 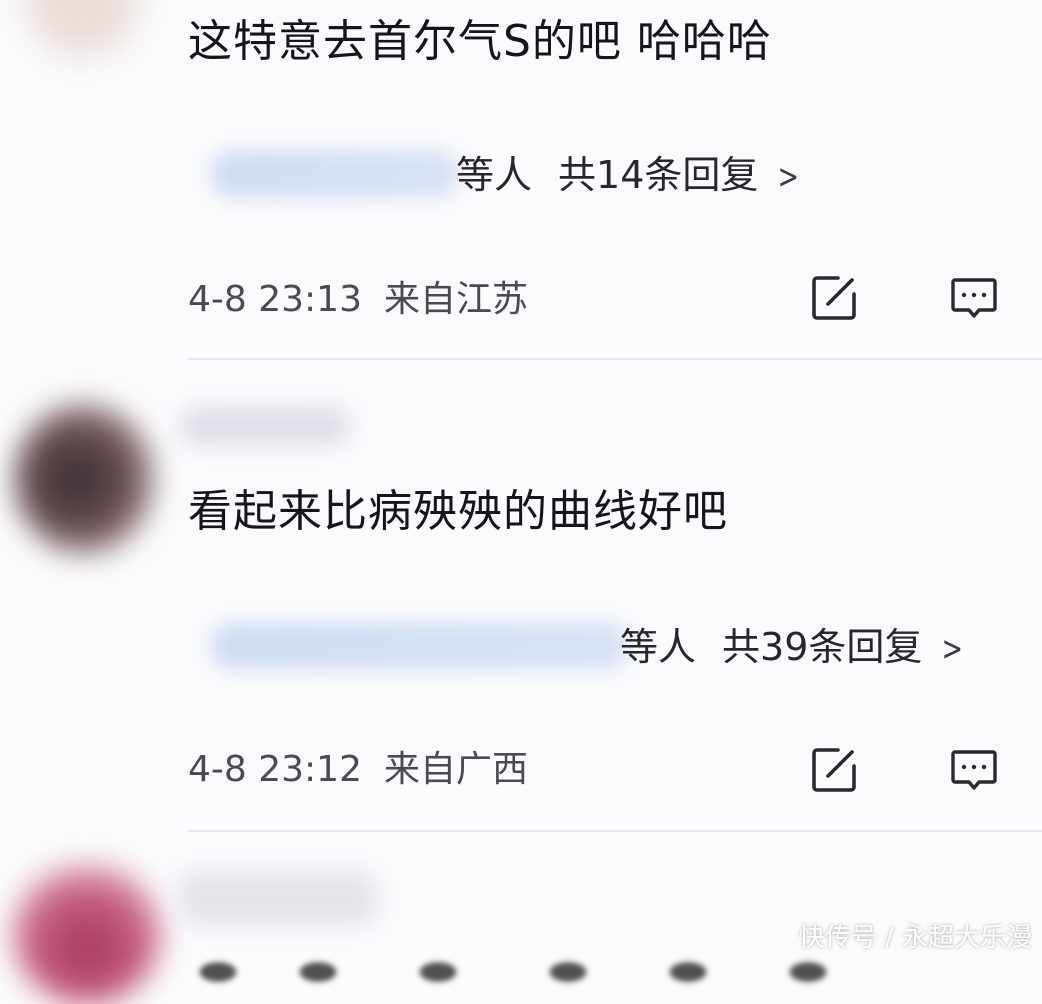 I want to click on reply-summary-text: 等人 共14条回复 >, so click(x=629, y=176).